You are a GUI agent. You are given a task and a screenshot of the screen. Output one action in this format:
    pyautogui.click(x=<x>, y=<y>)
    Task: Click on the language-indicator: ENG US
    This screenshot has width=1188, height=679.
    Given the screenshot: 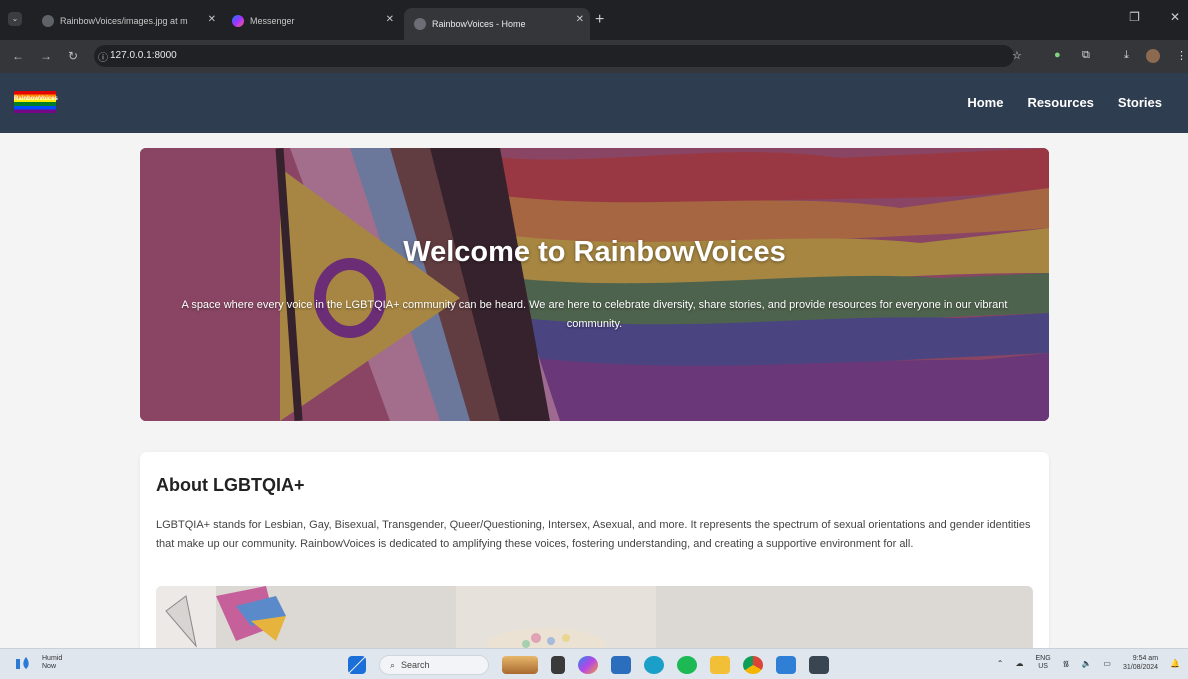 What is the action you would take?
    pyautogui.click(x=1042, y=663)
    